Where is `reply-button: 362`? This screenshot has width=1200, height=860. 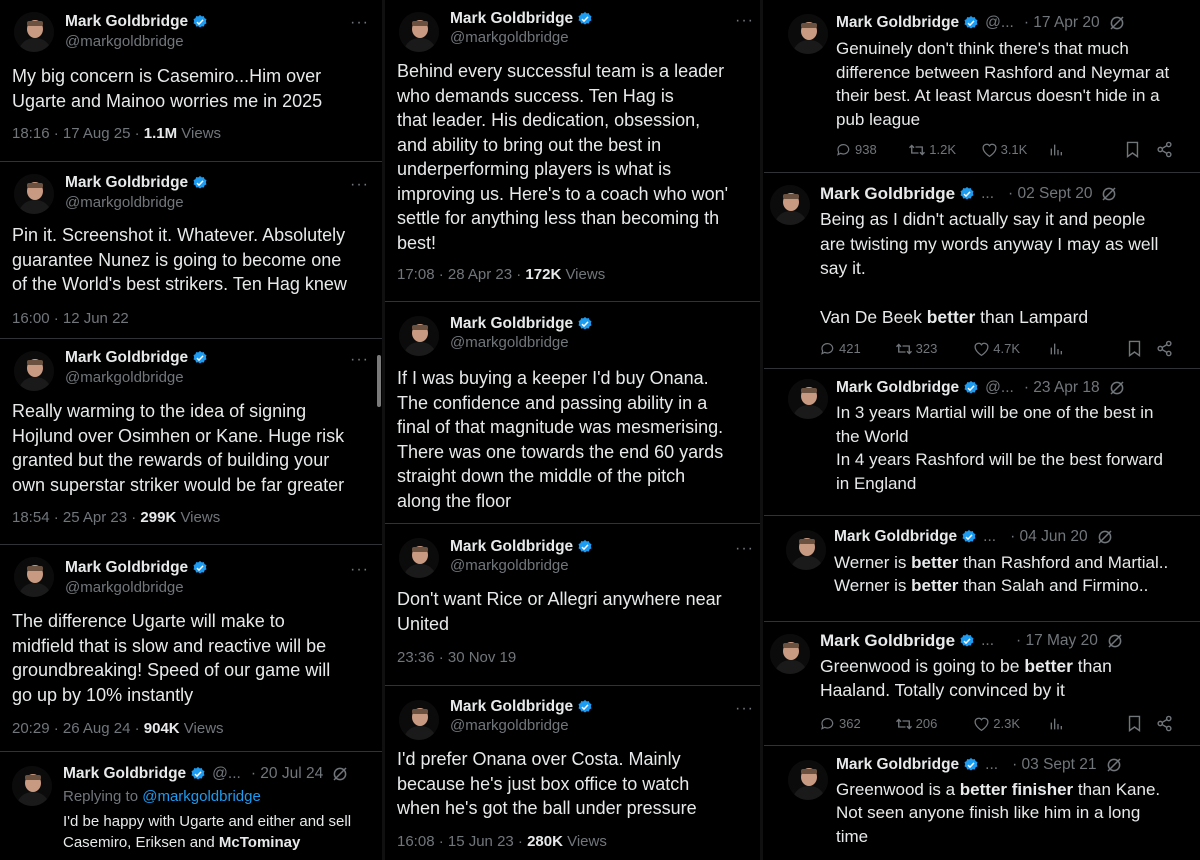
reply-button: 362 is located at coordinates (857, 724).